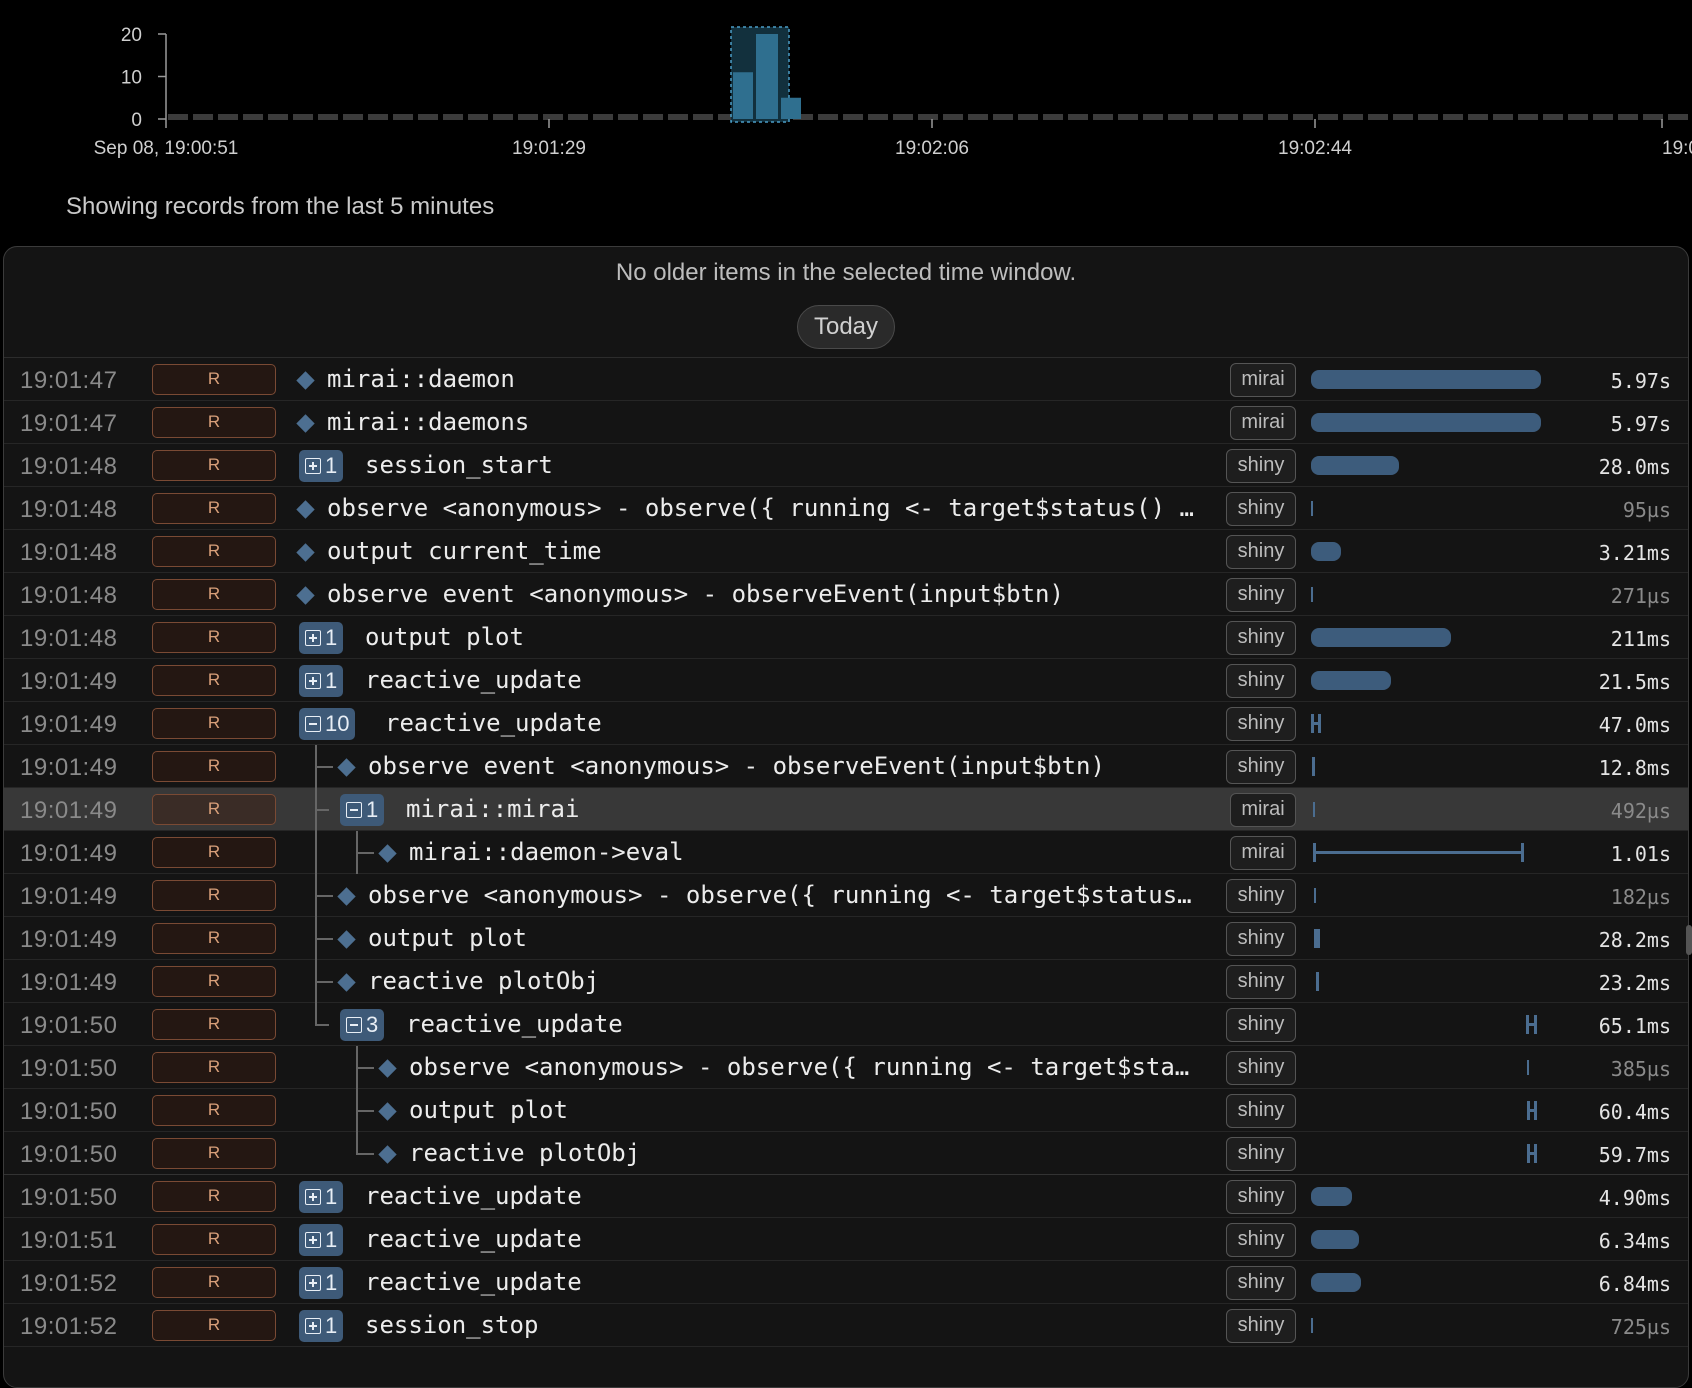  I want to click on trace-row: 19:01:51 R 1 reactive_update shiny 6.34ms, so click(846, 1239).